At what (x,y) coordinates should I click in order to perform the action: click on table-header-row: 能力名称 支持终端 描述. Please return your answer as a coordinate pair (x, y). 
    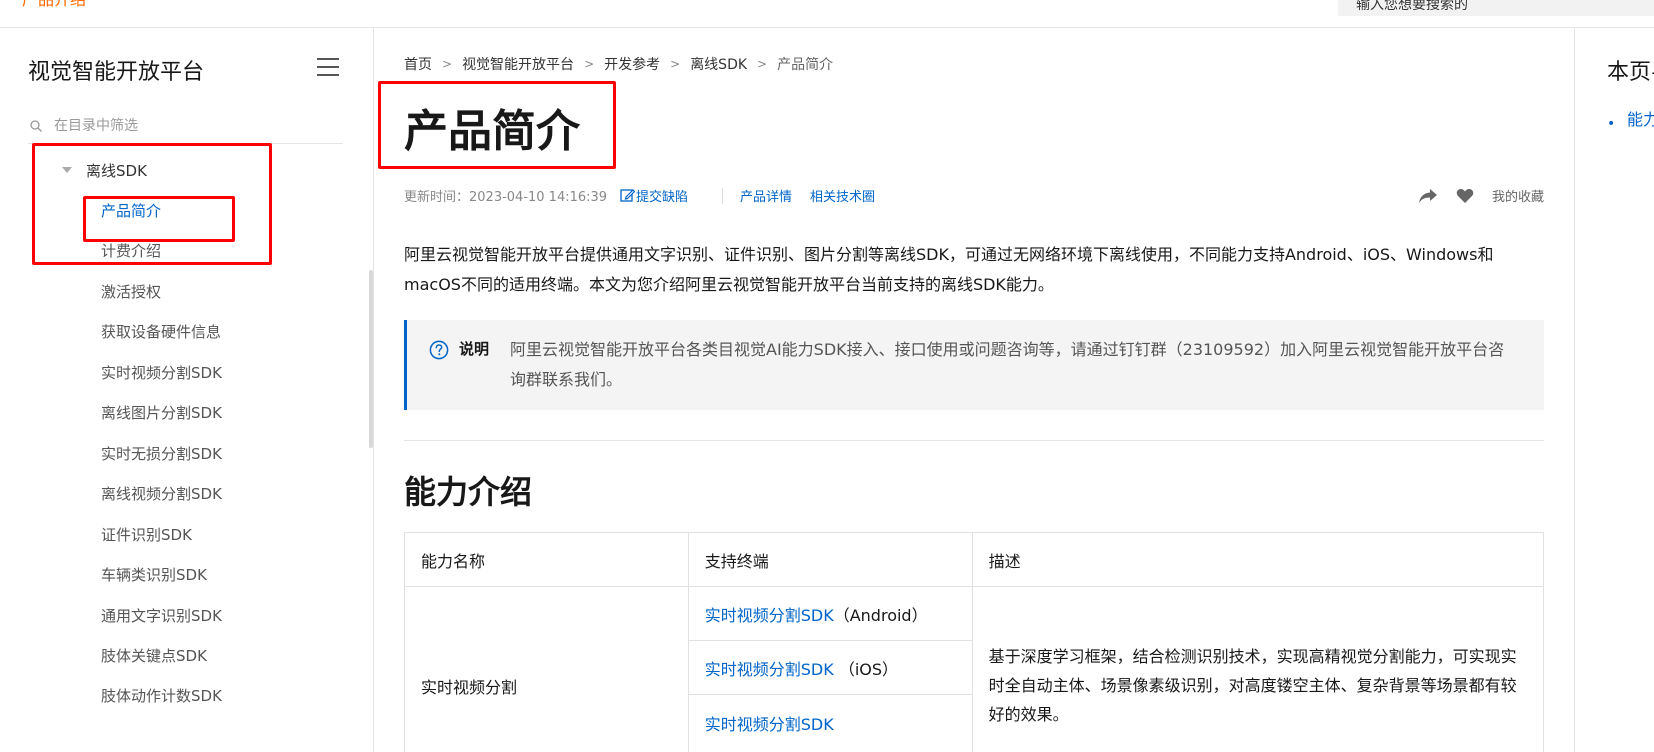
    Looking at the image, I should click on (974, 559).